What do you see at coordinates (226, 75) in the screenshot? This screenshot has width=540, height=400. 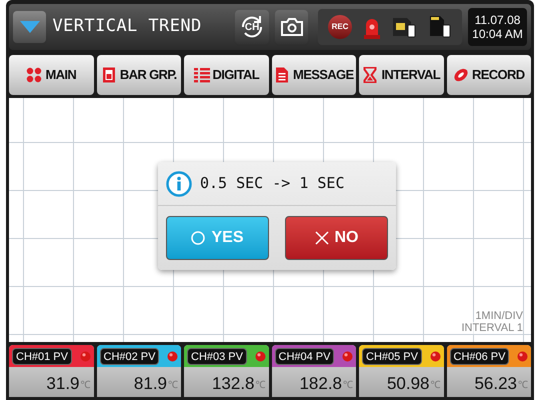 I see `nav-button: DIGITAL` at bounding box center [226, 75].